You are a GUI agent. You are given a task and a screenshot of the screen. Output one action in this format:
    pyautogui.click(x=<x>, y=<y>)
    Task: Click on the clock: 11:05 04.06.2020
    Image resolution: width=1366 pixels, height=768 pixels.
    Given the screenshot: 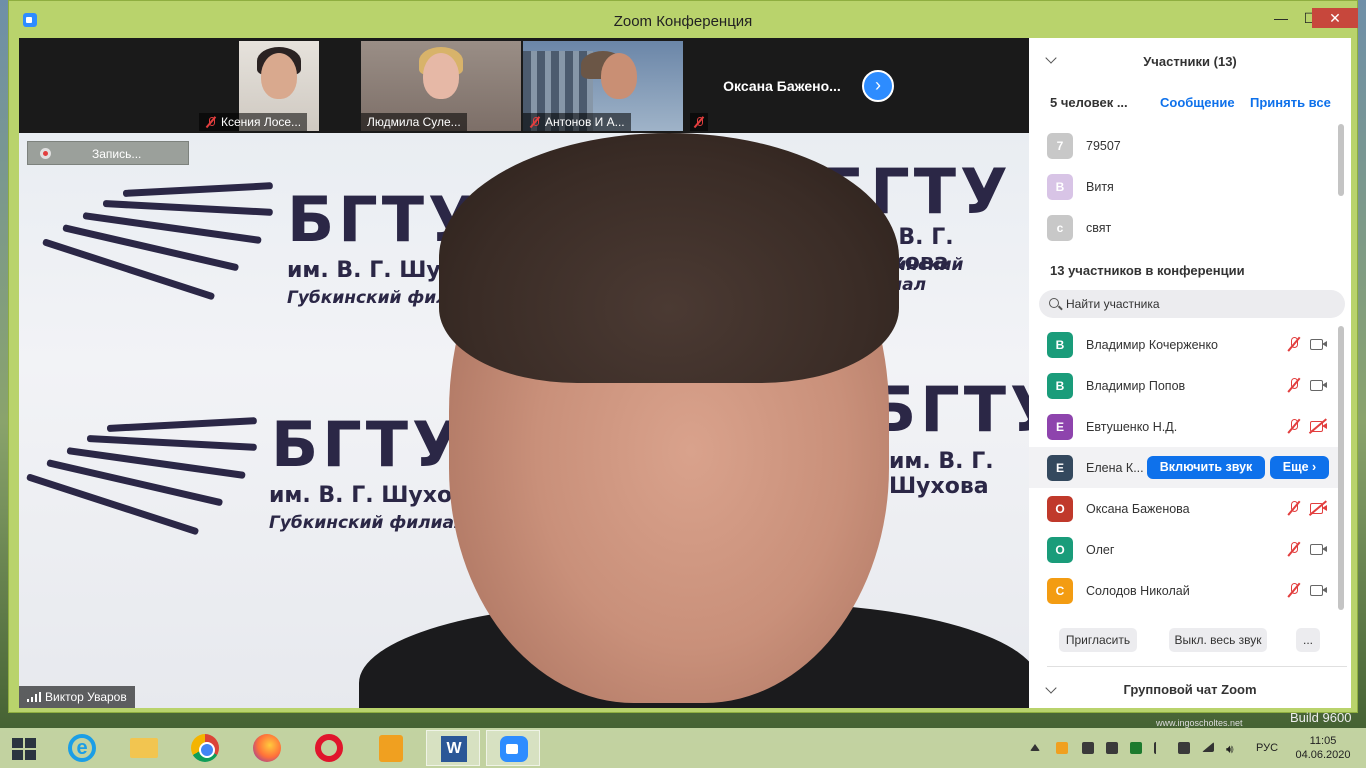 What is the action you would take?
    pyautogui.click(x=1323, y=748)
    